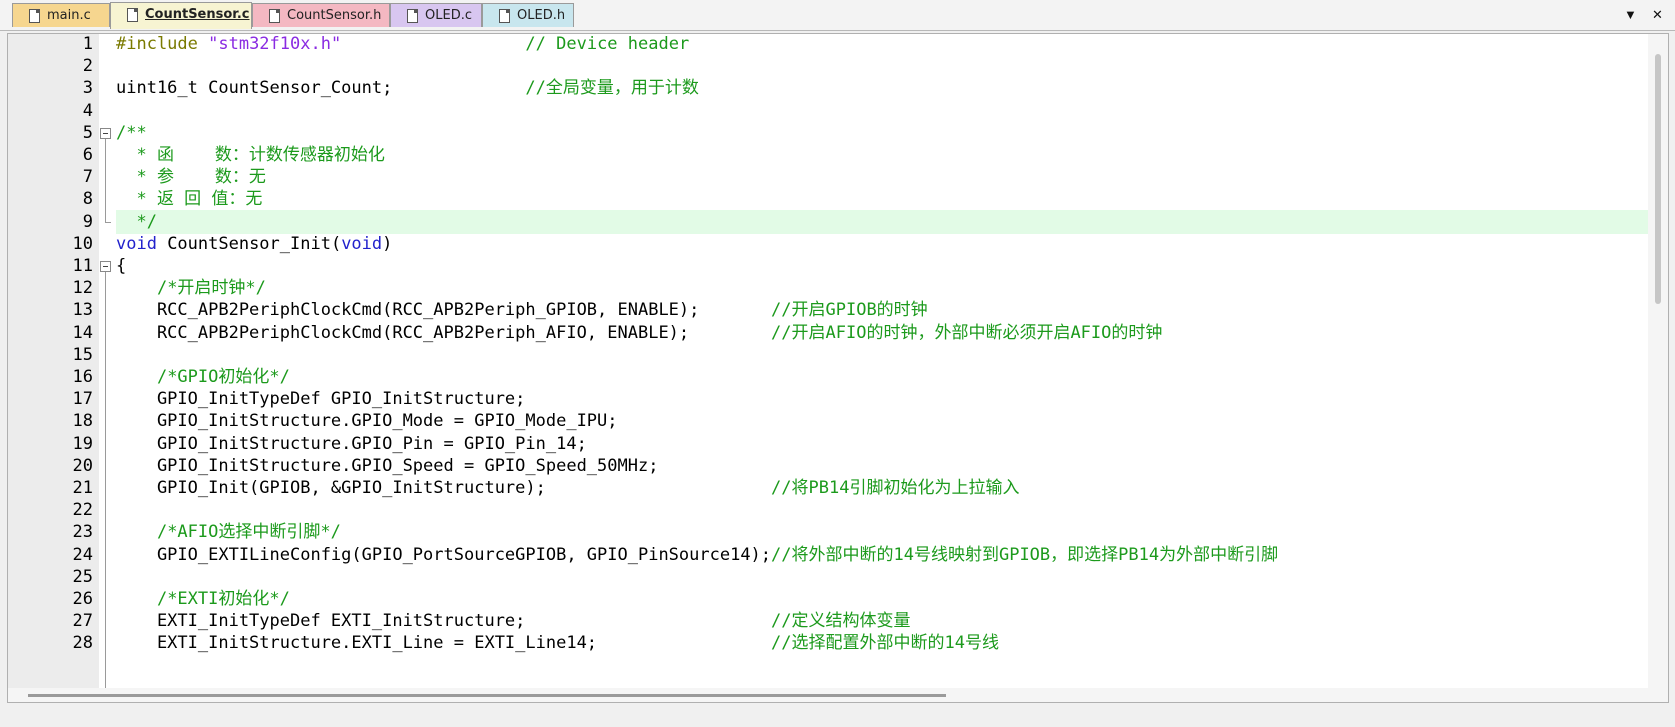  Describe the element at coordinates (882, 244) in the screenshot. I see `code-text: void CountSensor_Init(void)` at that location.